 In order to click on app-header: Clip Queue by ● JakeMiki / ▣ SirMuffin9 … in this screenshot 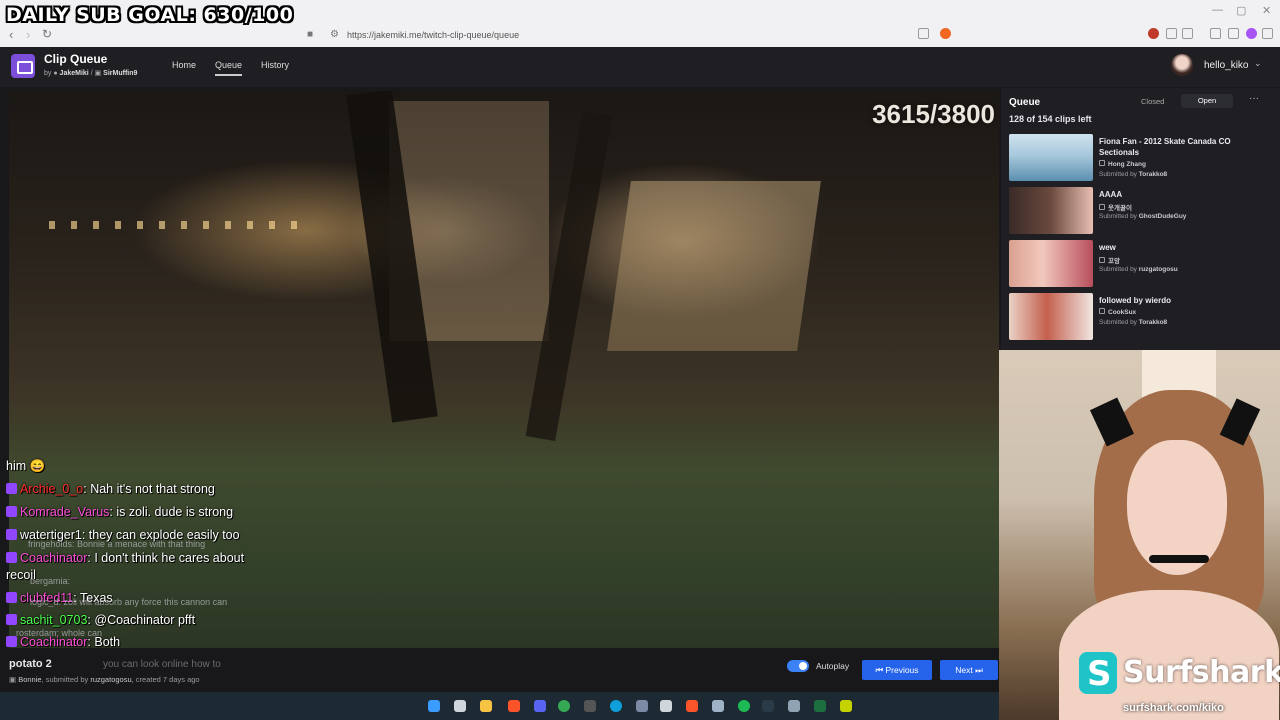, I will do `click(640, 67)`.